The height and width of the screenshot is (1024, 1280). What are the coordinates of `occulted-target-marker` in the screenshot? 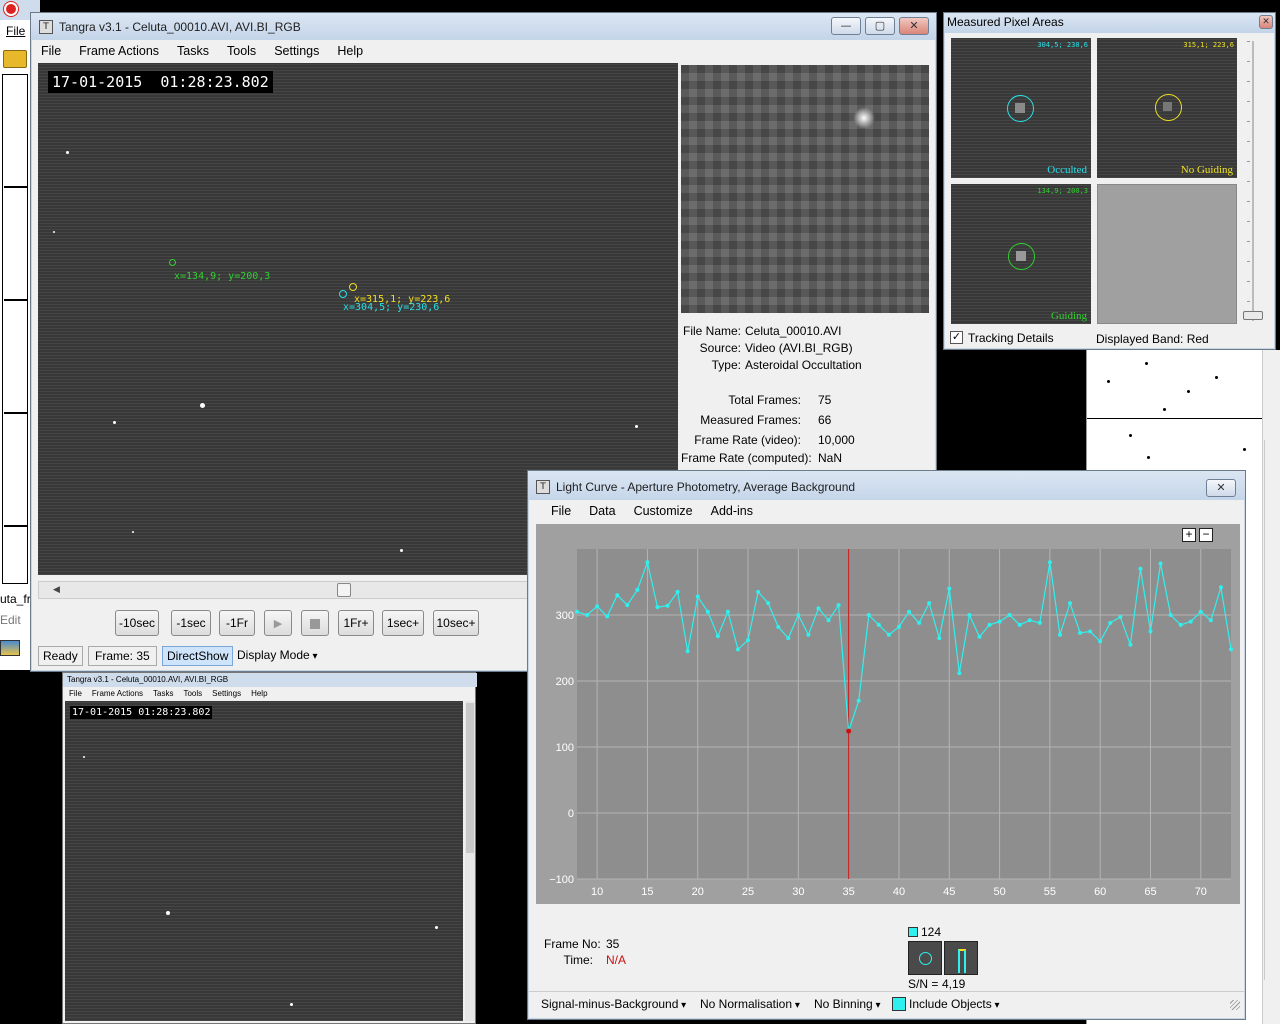 It's located at (343, 294).